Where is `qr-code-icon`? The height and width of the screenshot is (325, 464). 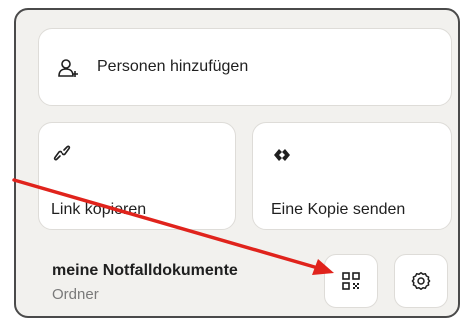
qr-code-icon is located at coordinates (351, 281).